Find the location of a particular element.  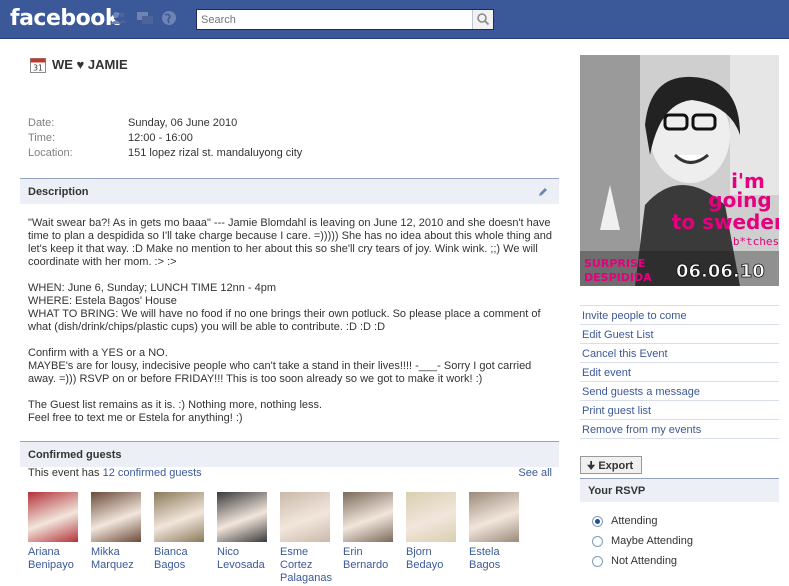

rsvp-header: Your RSVP is located at coordinates (679, 490).